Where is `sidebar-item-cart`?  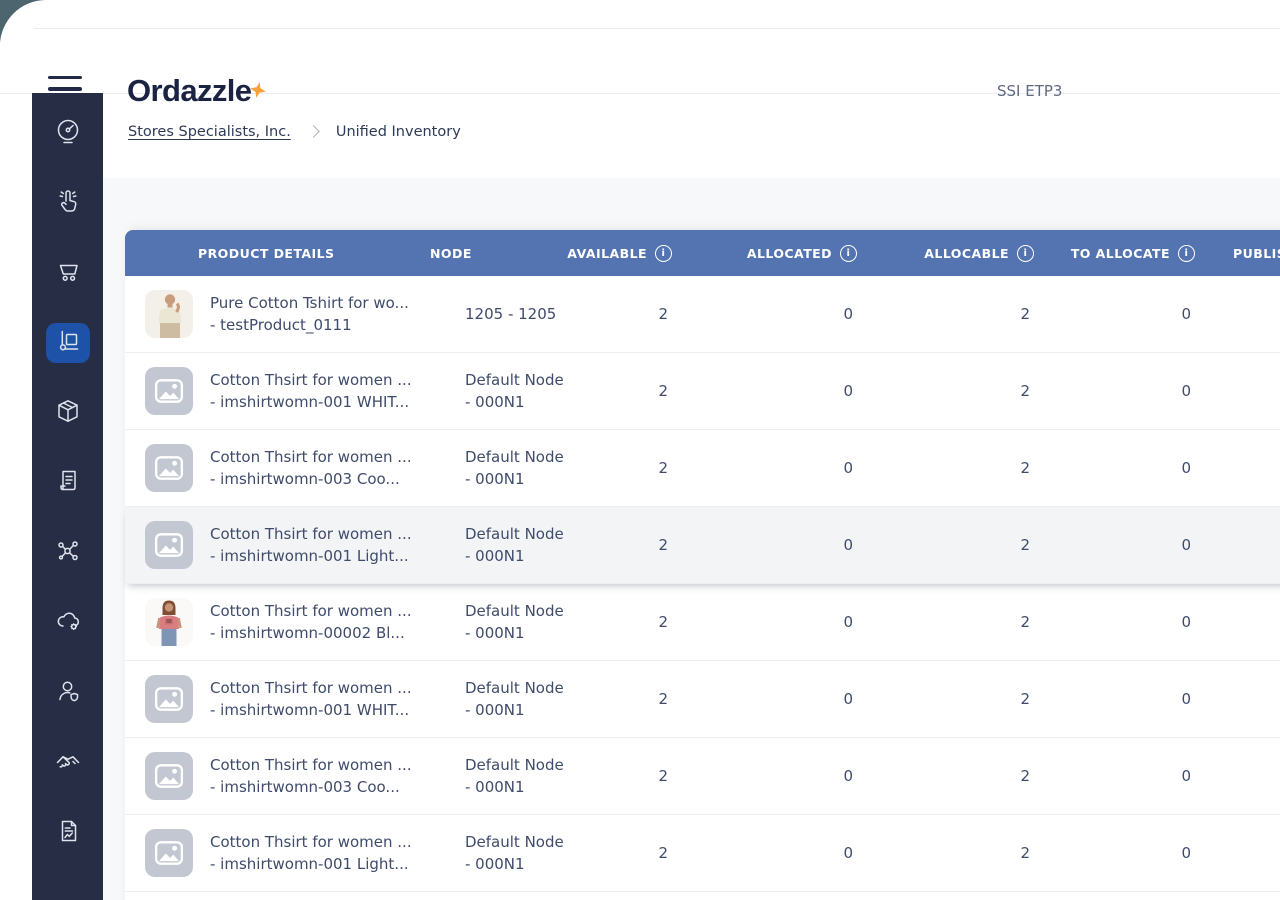 sidebar-item-cart is located at coordinates (68, 273).